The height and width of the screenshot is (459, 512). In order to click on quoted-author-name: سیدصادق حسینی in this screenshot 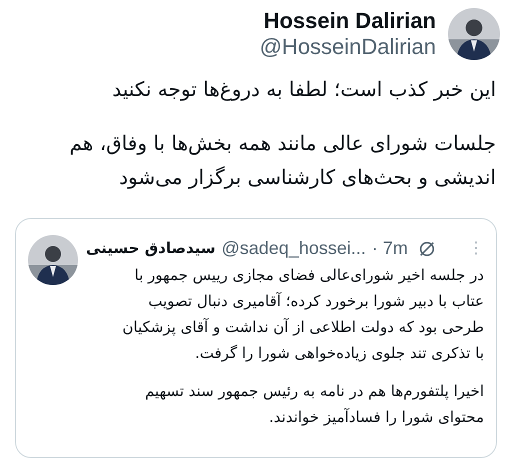, I will do `click(151, 249)`.